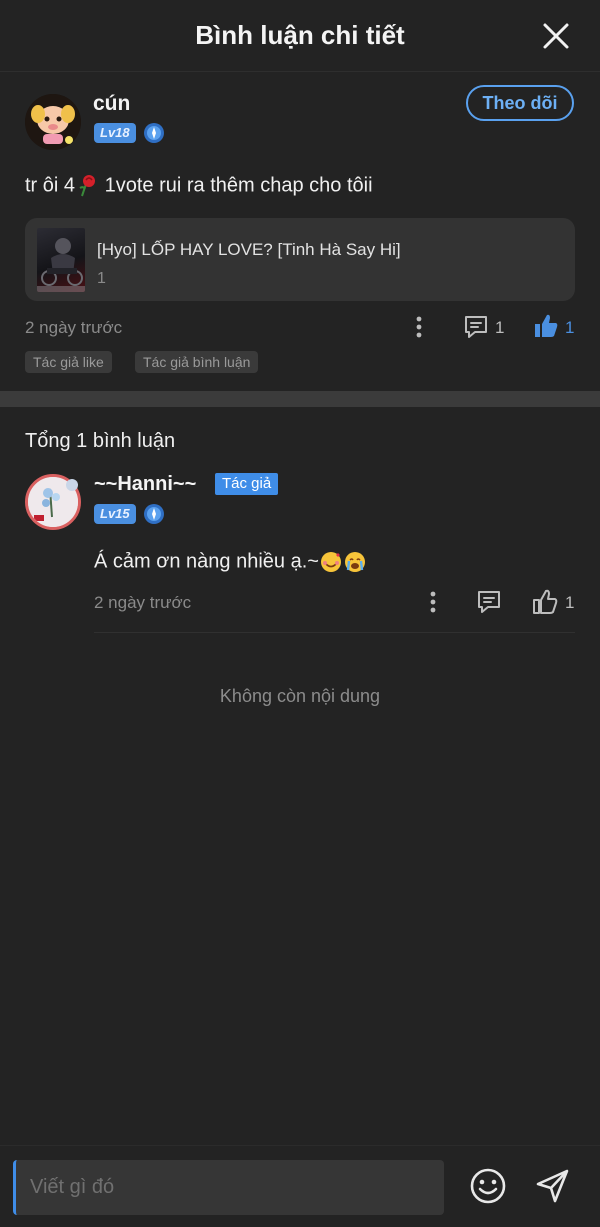 This screenshot has height=1227, width=600. I want to click on linked-story-card: [Hyo] LỐP HAY LOVE? [Tinh Hà Say Hi] 1, so click(300, 259).